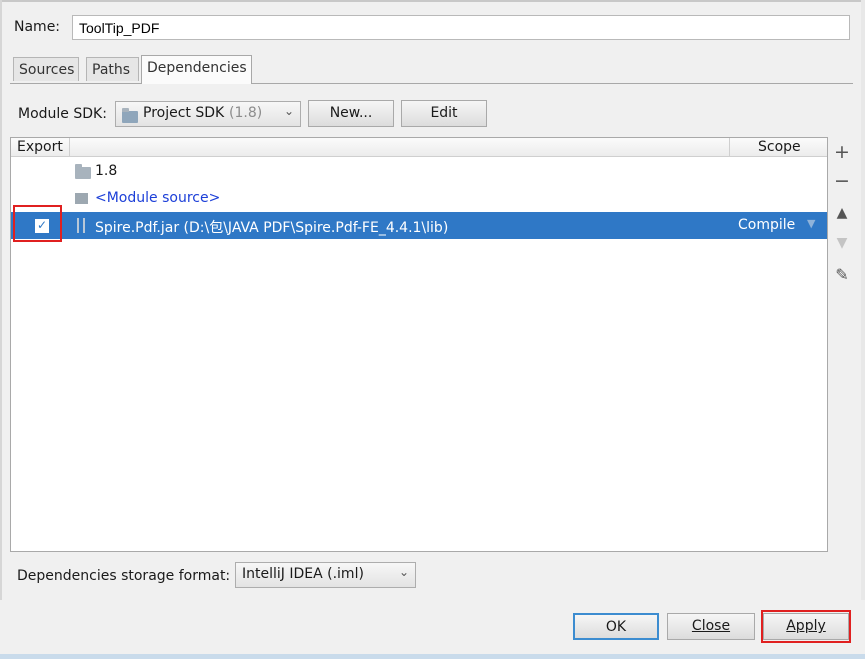  I want to click on edit-sdk-button: Edit, so click(444, 113).